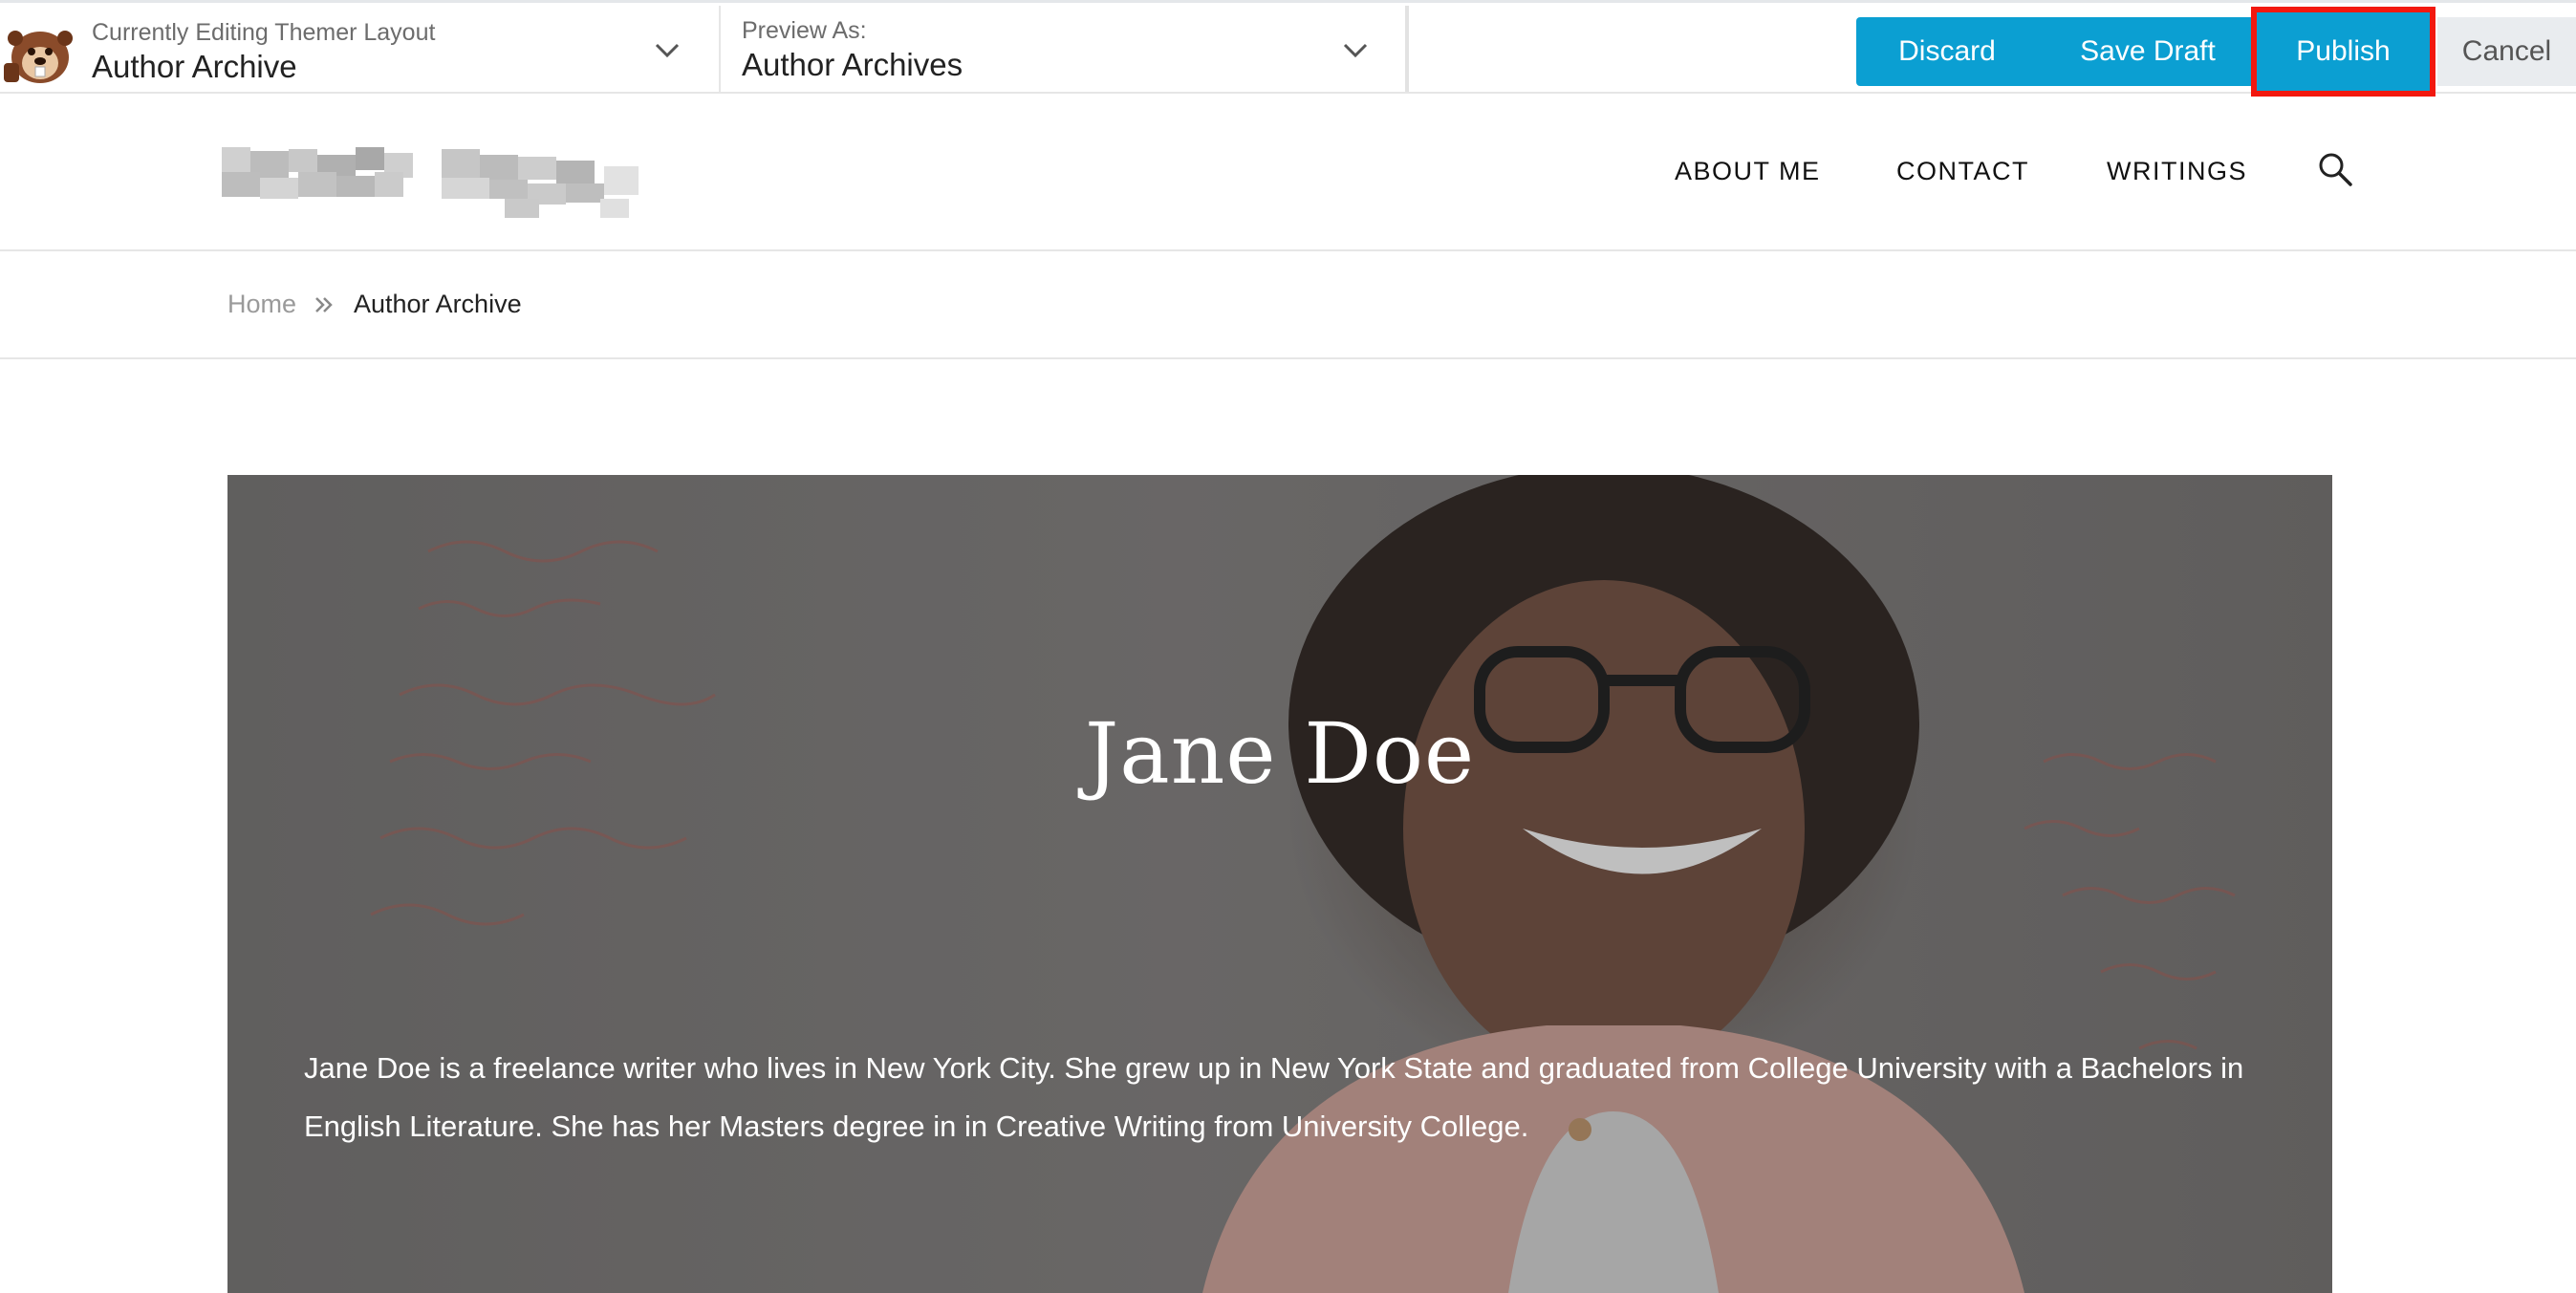 The image size is (2576, 1293). Describe the element at coordinates (264, 32) in the screenshot. I see `layout-selector-label: Currently Editing Themer Layout` at that location.